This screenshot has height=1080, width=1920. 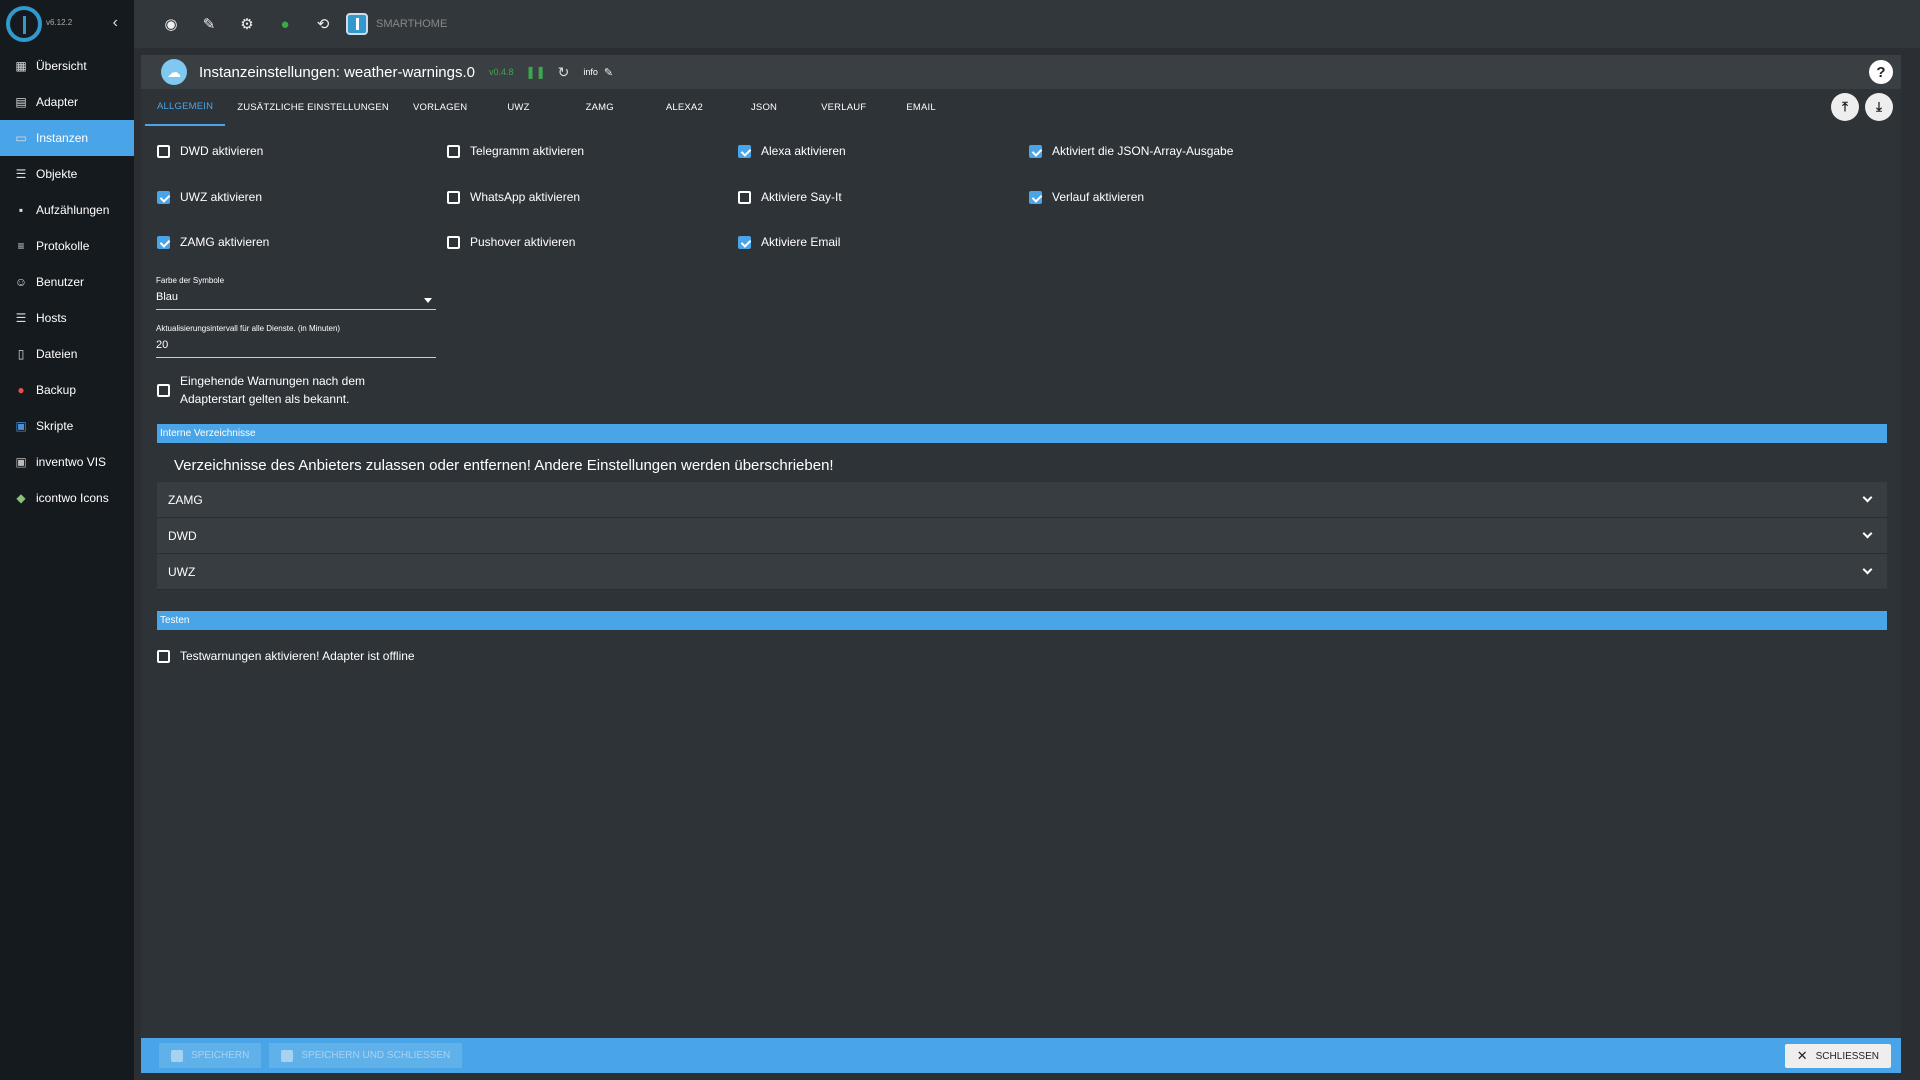 I want to click on checkbox-alexa: Alexa aktivieren, so click(x=792, y=151).